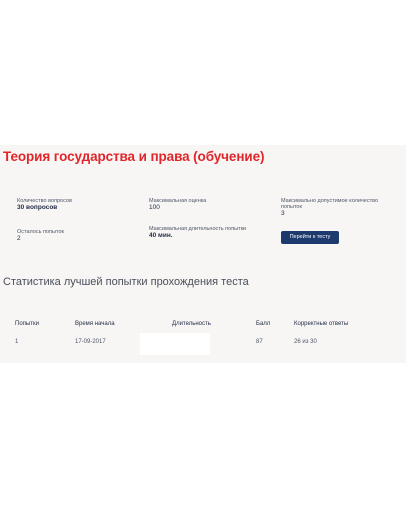 The width and height of the screenshot is (406, 516). I want to click on stat-questions: Количество вопросов 30 вопросов, so click(44, 205).